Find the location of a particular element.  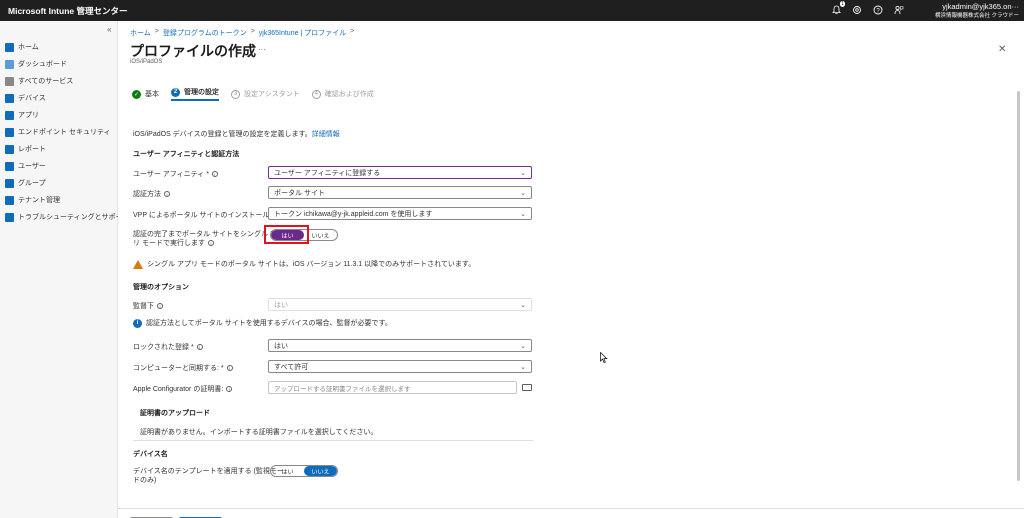

description-text: iOS/iPadOS デバイスの登録と管理の設定を定義します。 is located at coordinates (222, 134).